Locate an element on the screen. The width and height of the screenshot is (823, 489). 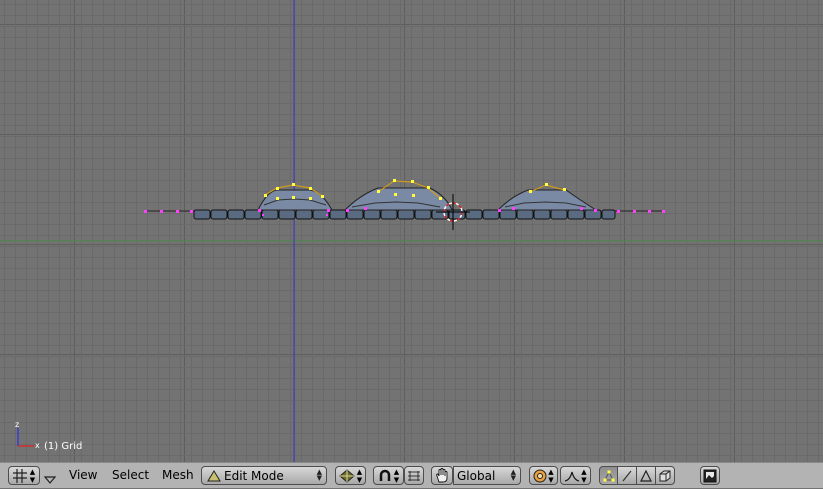
snap-grid-icon is located at coordinates (414, 475).